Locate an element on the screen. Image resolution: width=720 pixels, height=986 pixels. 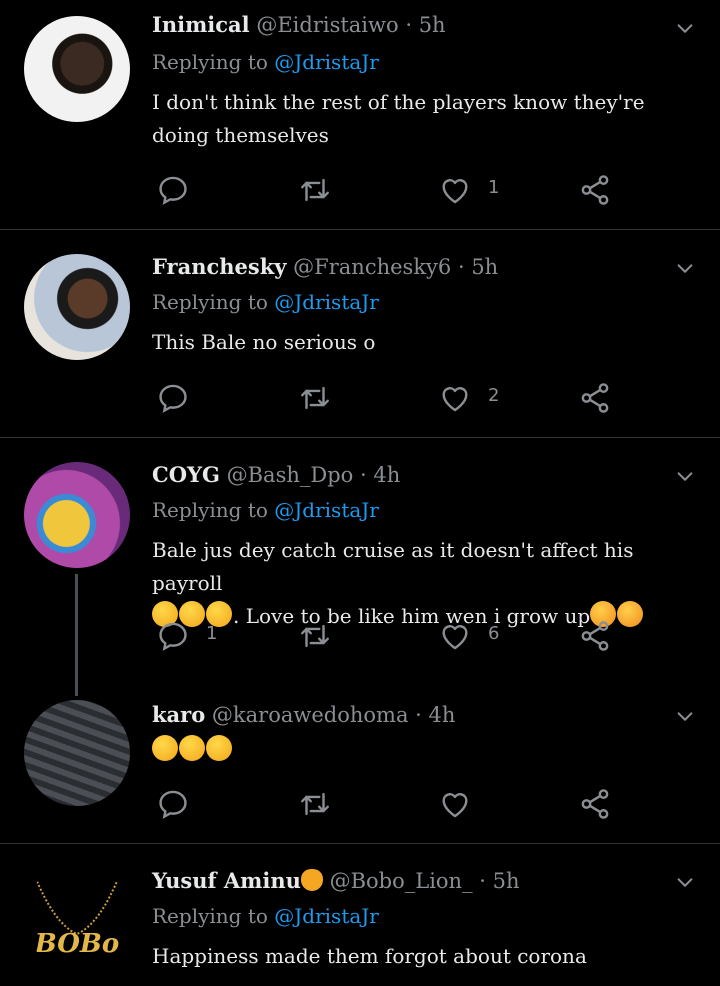
tweet-actions: 1 is located at coordinates (392, 190).